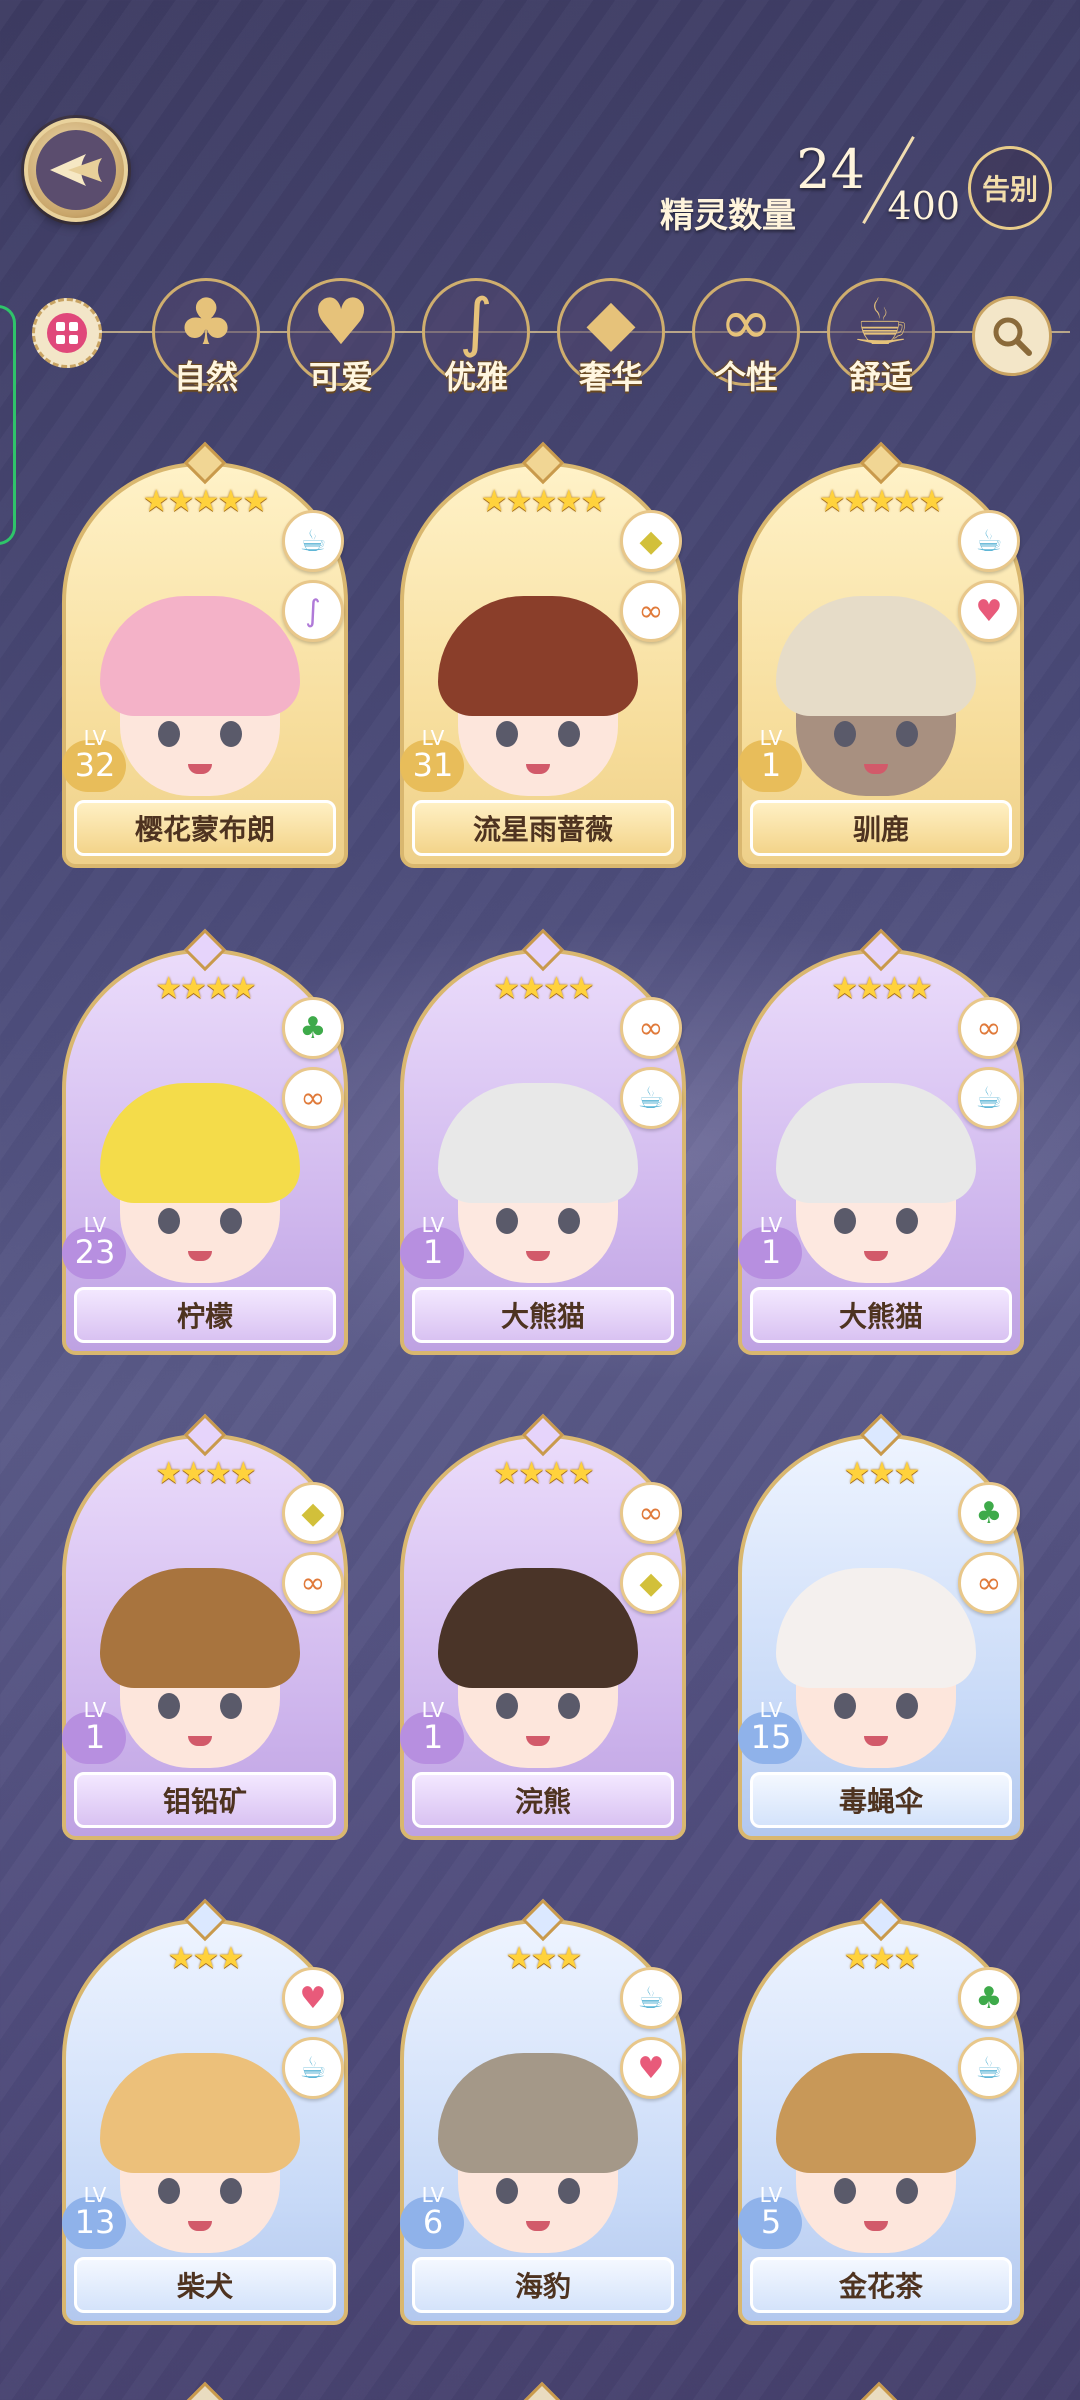 The image size is (1080, 2400). I want to click on sprite-name: 钼铅矿, so click(205, 1800).